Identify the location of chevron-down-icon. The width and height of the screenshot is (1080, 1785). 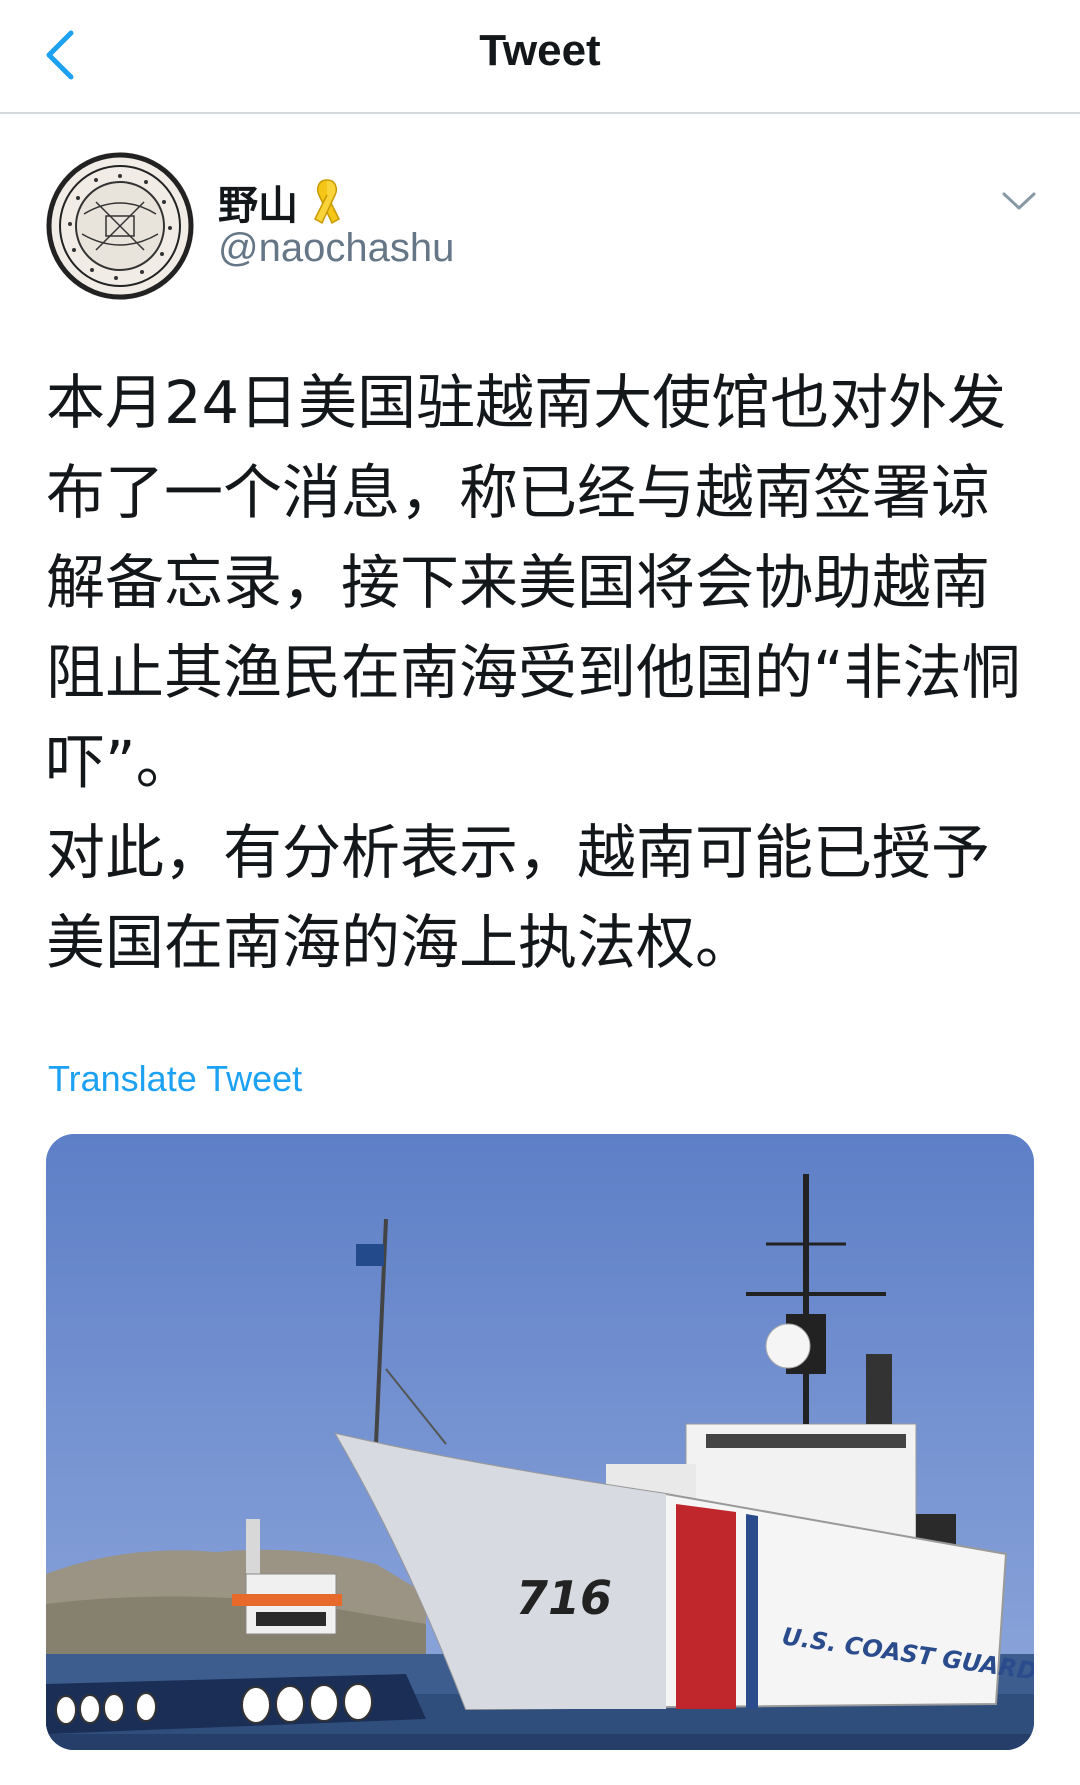
(1019, 201).